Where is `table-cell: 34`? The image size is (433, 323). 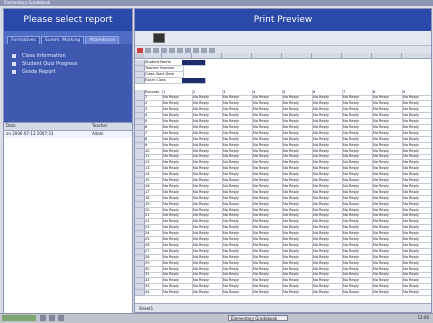 table-cell: 34 is located at coordinates (153, 293).